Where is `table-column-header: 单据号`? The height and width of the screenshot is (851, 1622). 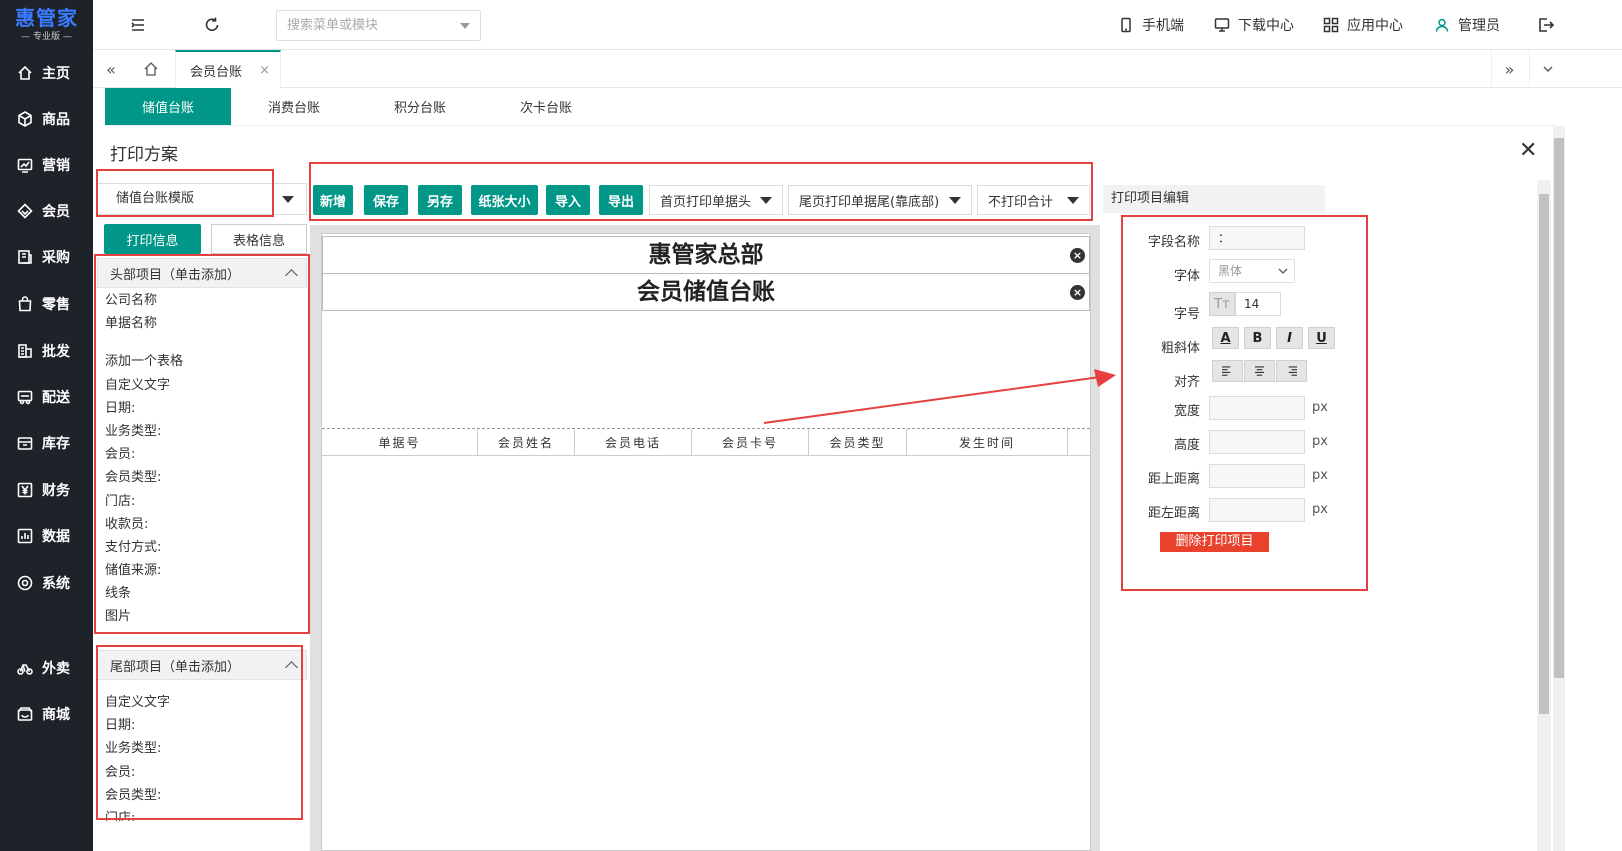
table-column-header: 单据号 is located at coordinates (400, 442).